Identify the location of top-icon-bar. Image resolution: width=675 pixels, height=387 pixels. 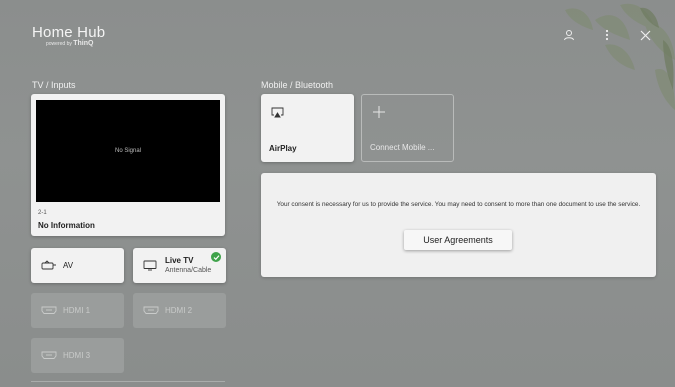
(607, 35).